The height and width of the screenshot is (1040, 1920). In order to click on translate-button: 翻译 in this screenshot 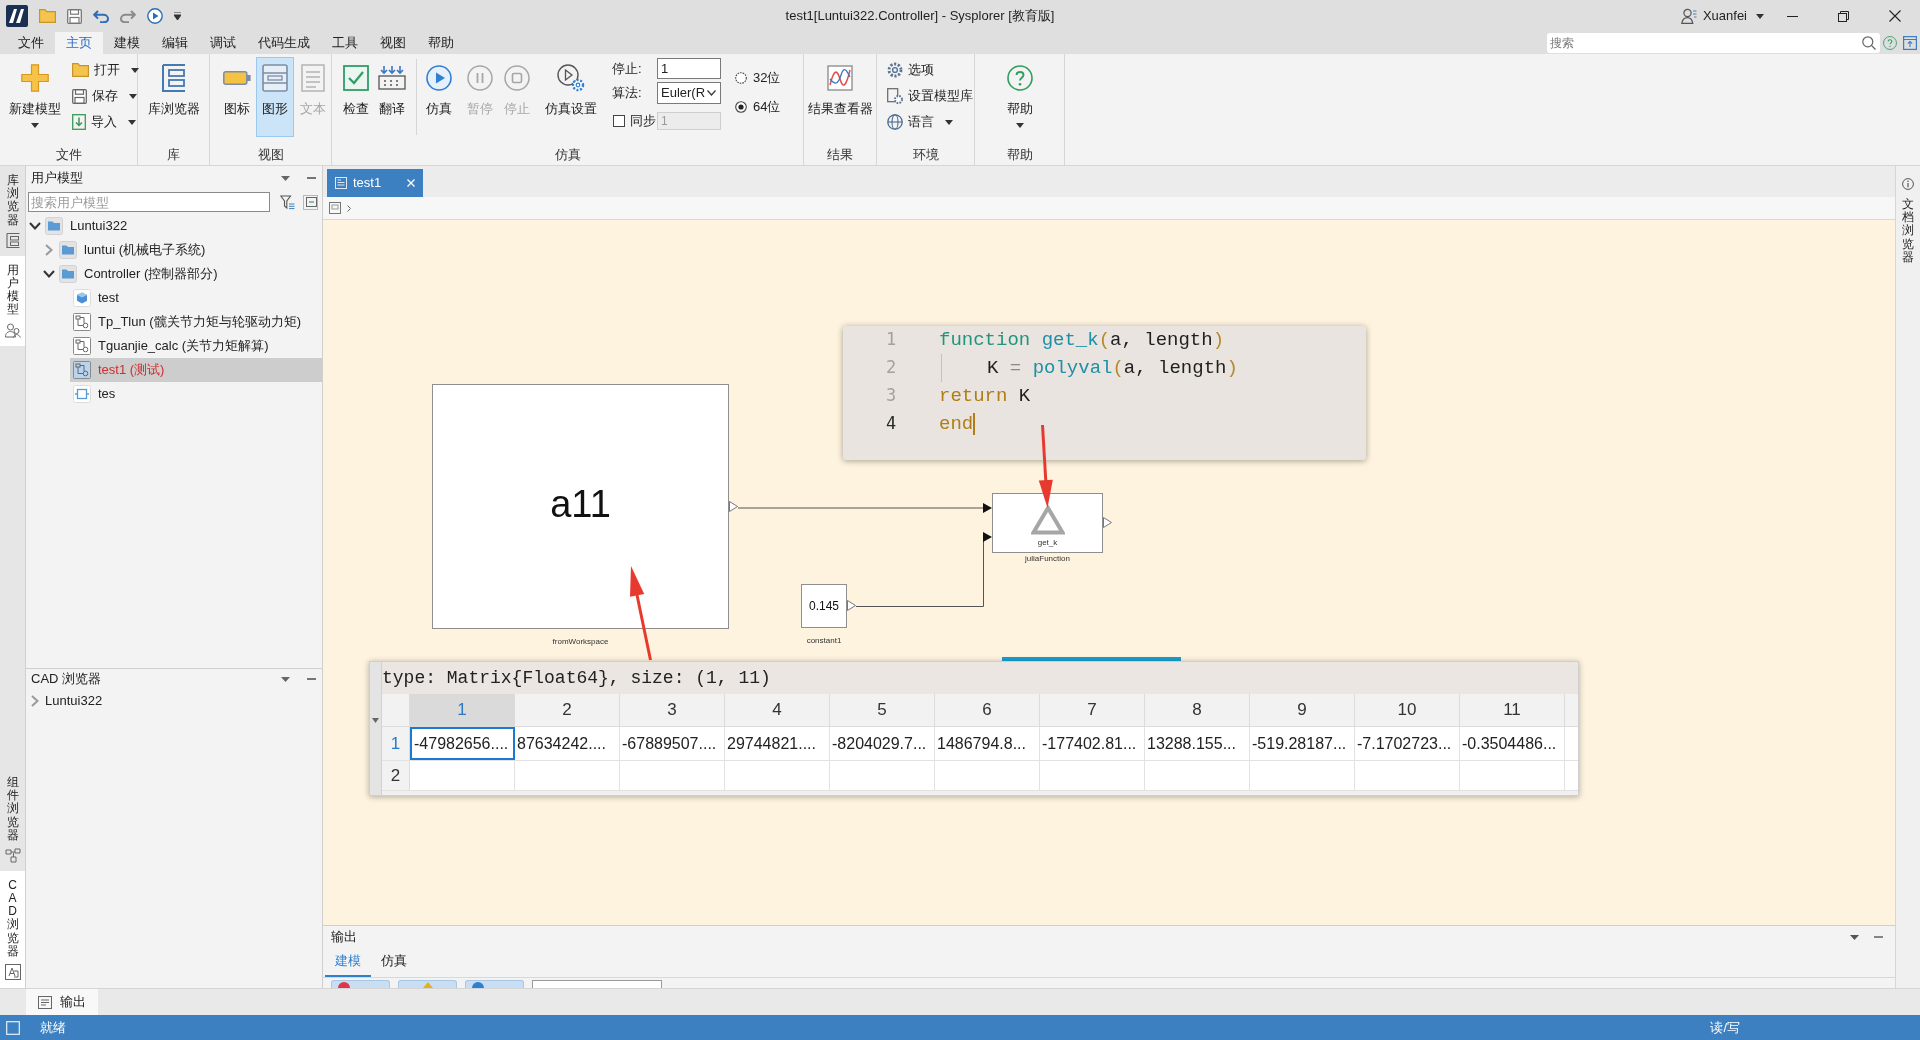, I will do `click(392, 97)`.